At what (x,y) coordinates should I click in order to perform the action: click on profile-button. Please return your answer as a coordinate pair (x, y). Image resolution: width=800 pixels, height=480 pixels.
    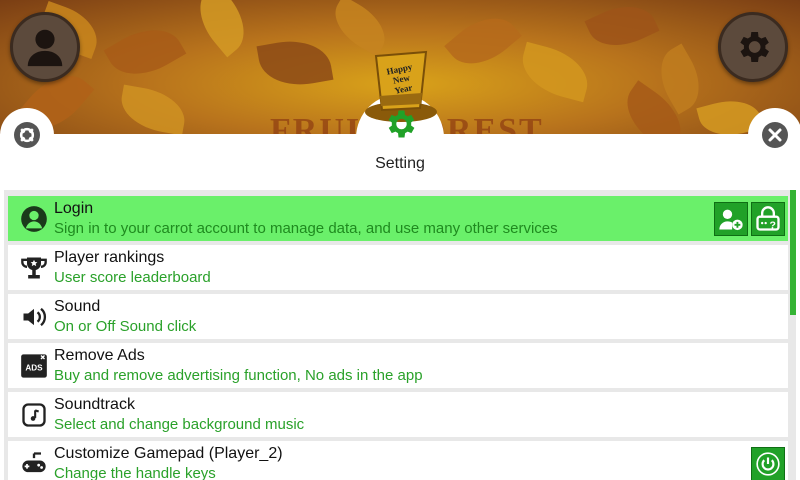
    Looking at the image, I should click on (45, 47).